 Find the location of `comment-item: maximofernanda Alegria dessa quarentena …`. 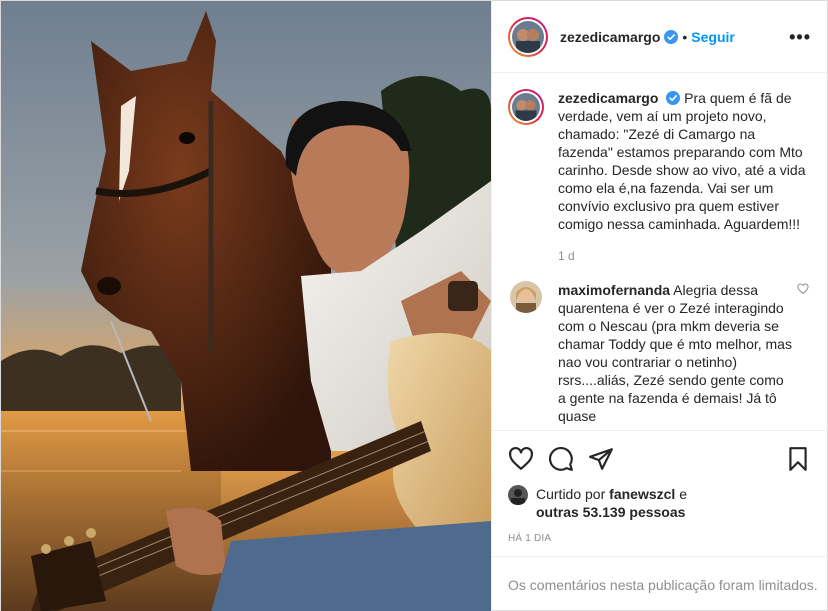

comment-item: maximofernanda Alegria dessa quarentena … is located at coordinates (659, 353).